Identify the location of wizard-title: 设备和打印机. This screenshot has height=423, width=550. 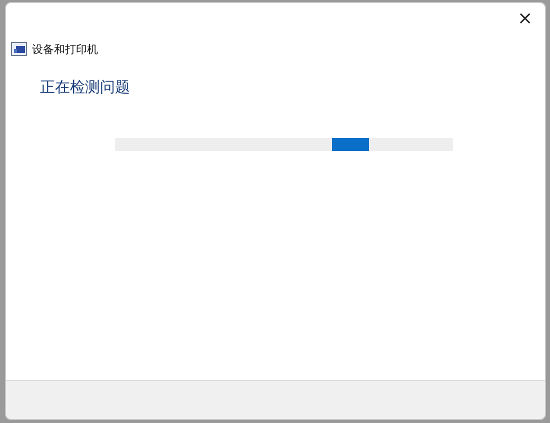
(65, 49).